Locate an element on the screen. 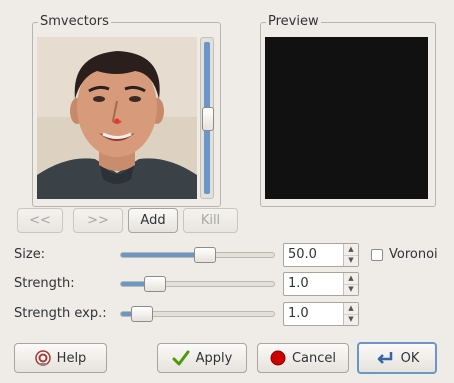  next-button-label: >> is located at coordinates (98, 220).